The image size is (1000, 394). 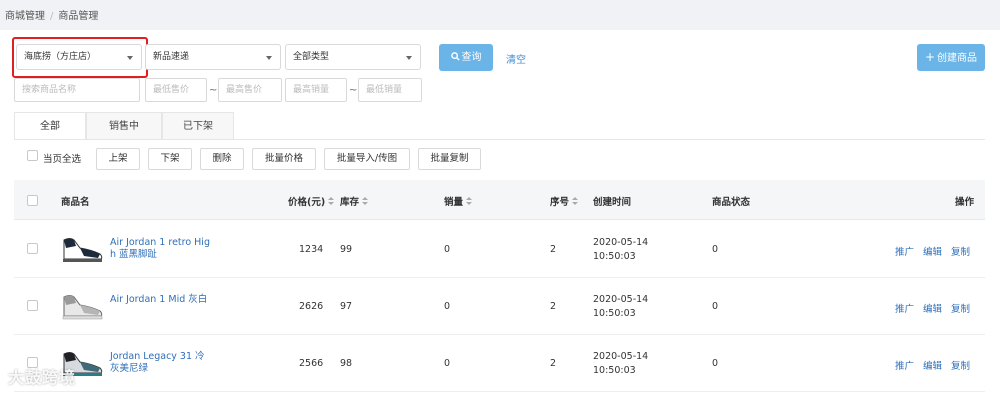 I want to click on search-icon, so click(x=455, y=56).